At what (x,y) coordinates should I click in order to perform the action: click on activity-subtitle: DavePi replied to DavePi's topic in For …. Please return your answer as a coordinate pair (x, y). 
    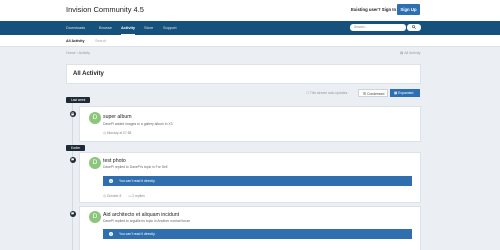
    Looking at the image, I should click on (135, 167).